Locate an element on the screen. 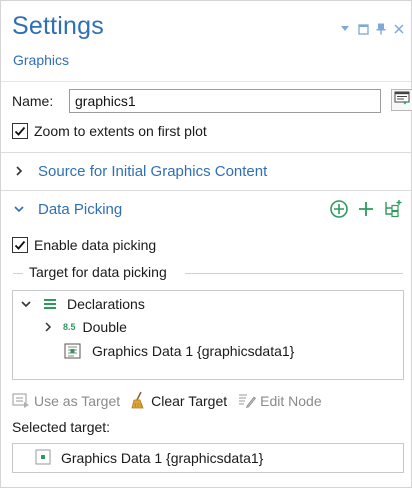  page-title: Settings is located at coordinates (58, 26).